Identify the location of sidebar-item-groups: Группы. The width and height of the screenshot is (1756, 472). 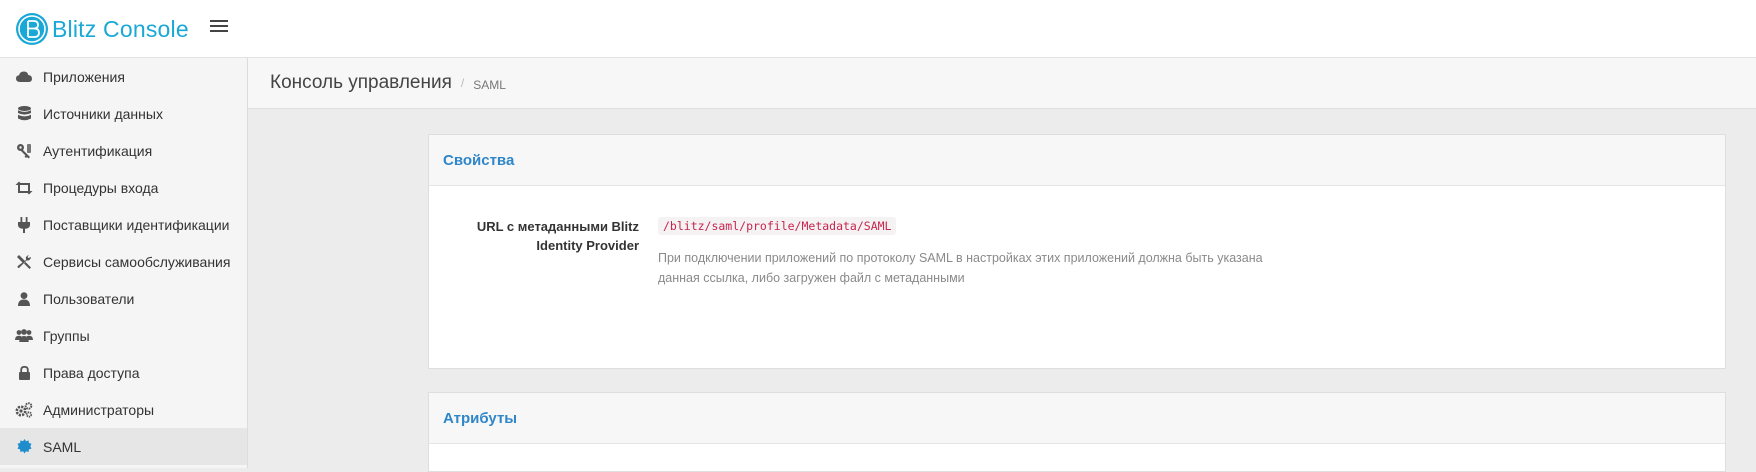
(123, 335).